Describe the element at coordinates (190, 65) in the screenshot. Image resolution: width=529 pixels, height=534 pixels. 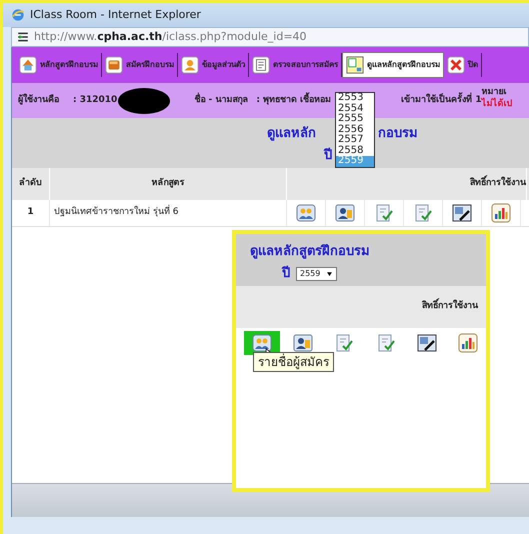
I see `person-icon` at that location.